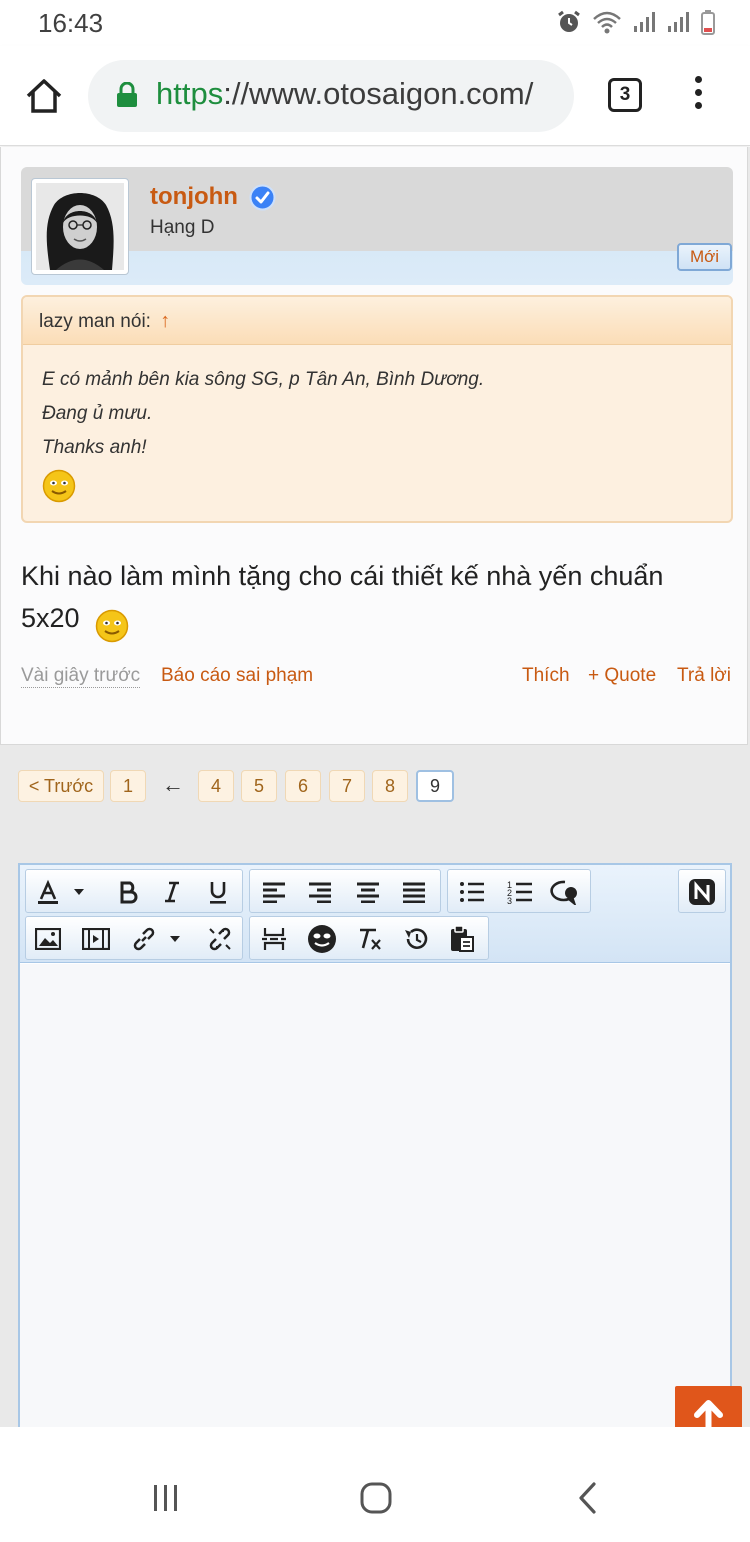 Image resolution: width=750 pixels, height=1542 pixels. Describe the element at coordinates (128, 786) in the screenshot. I see `page-button: 1` at that location.